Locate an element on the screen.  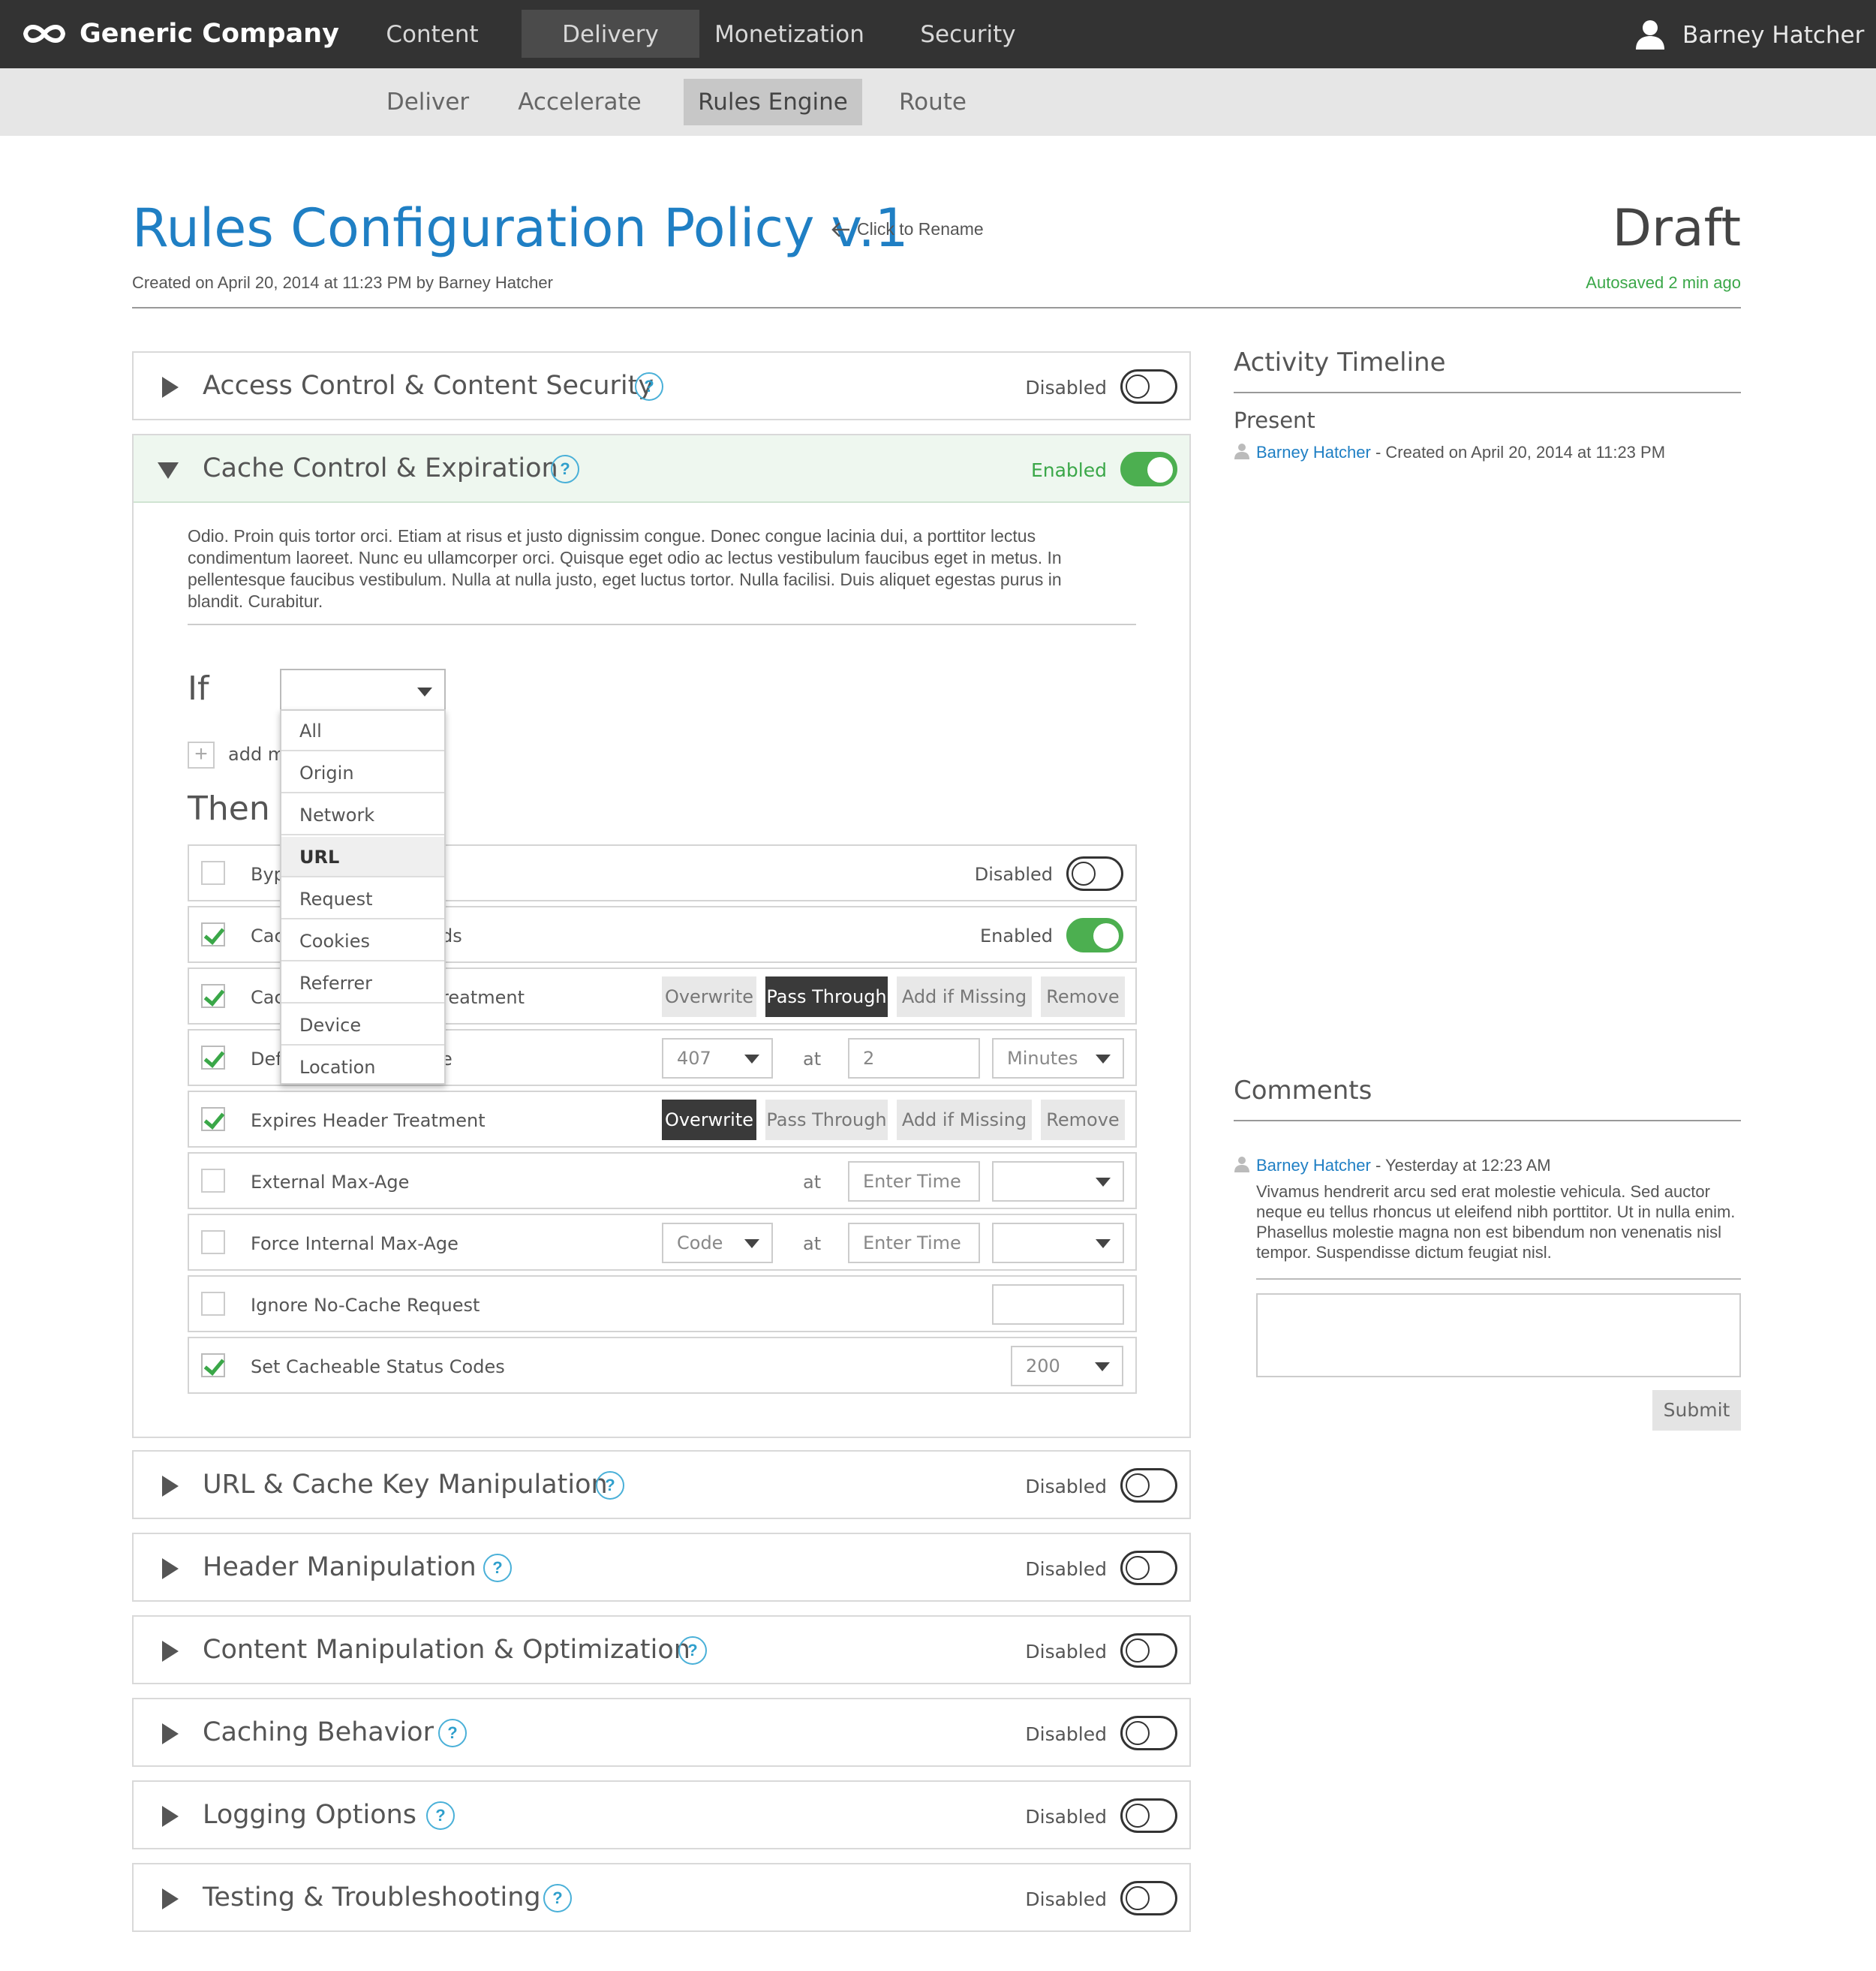
section-header: Cache Control & Expiration ? Enabled is located at coordinates (661, 469).